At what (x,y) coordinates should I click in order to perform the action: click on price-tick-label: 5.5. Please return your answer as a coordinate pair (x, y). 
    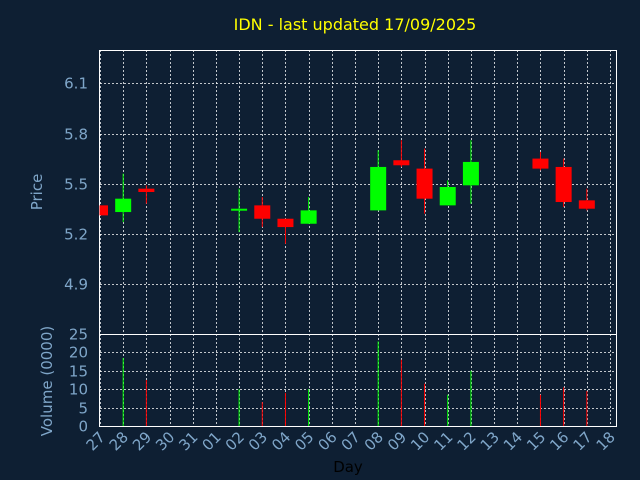
    Looking at the image, I should click on (76, 185).